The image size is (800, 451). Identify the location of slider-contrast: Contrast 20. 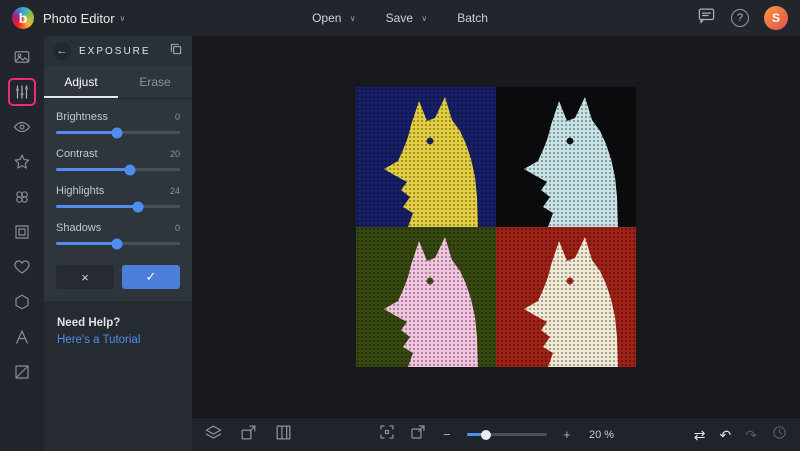
(118, 161).